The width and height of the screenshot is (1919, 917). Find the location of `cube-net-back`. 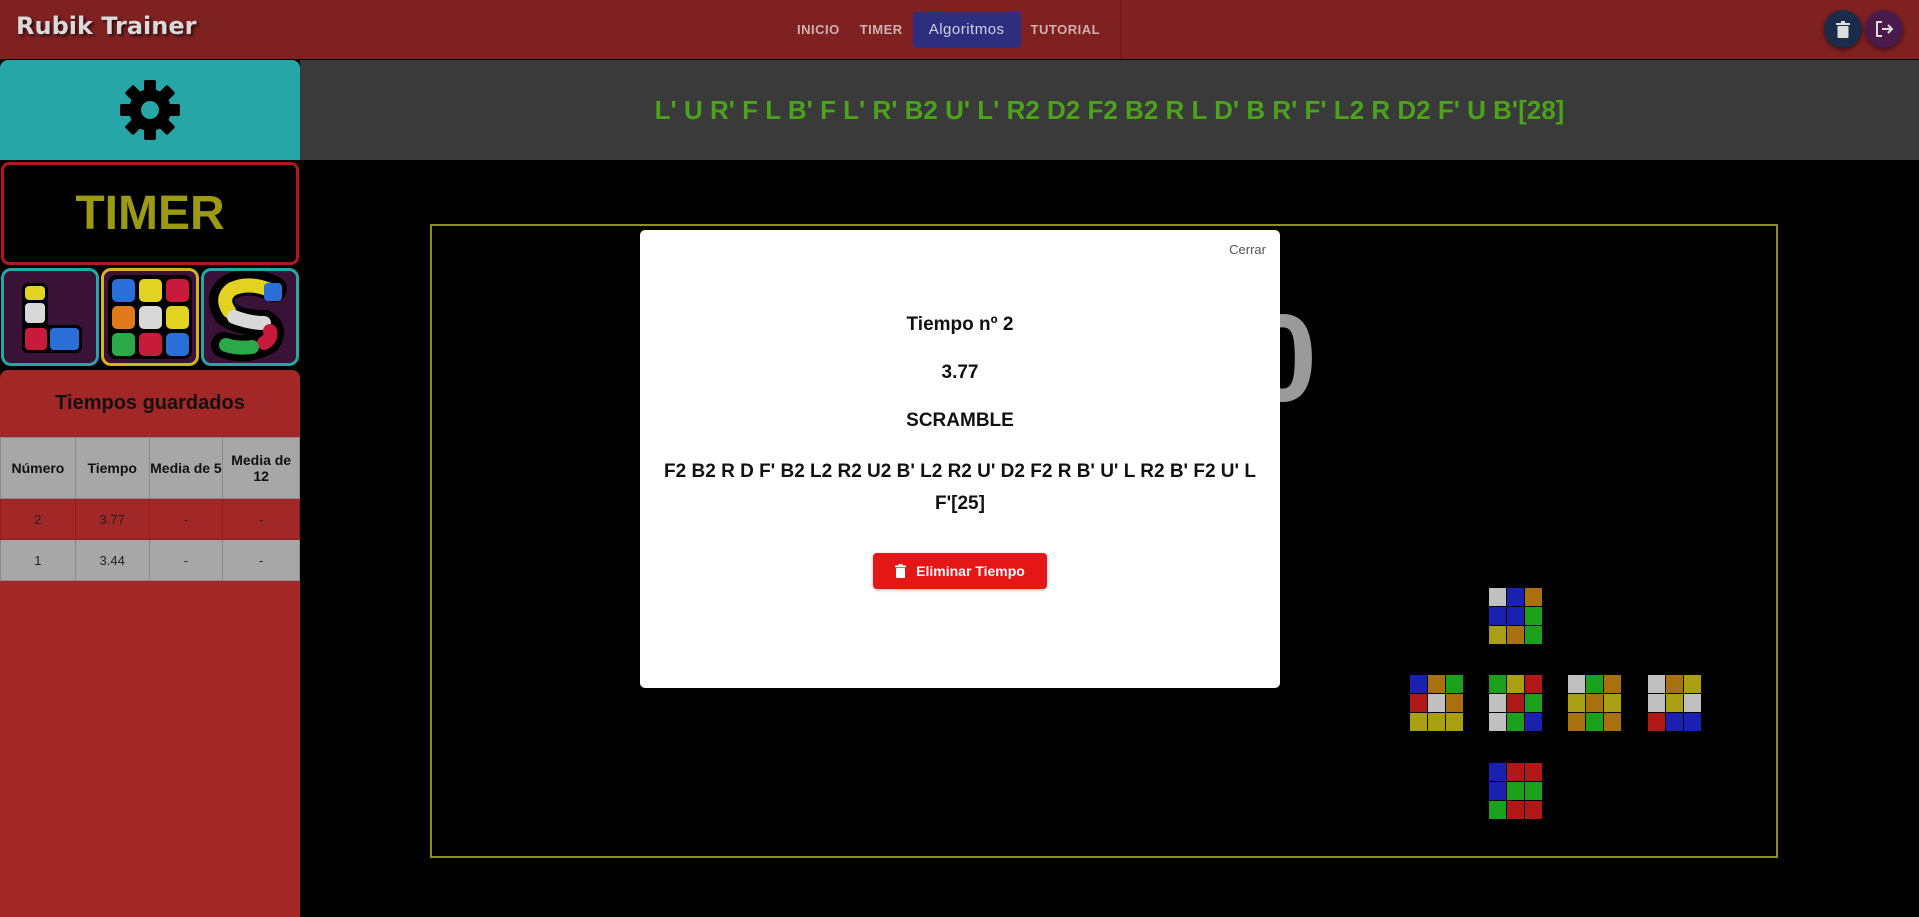

cube-net-back is located at coordinates (1675, 704).